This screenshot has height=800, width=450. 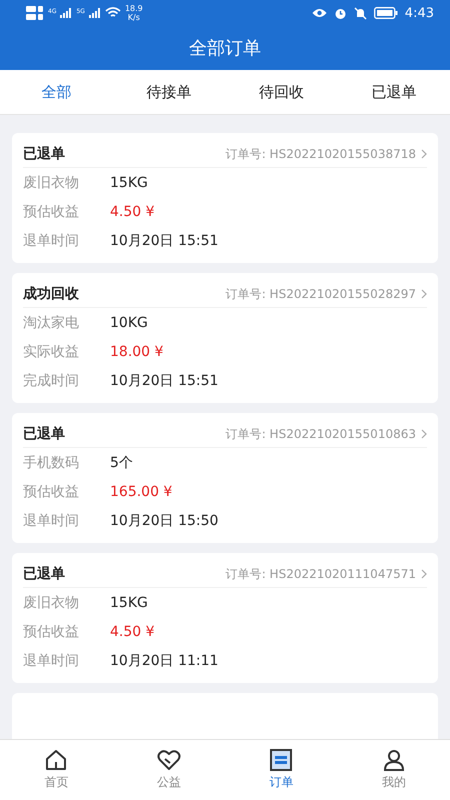 I want to click on order-number: 订单号: HS20221020155038718, so click(x=321, y=154).